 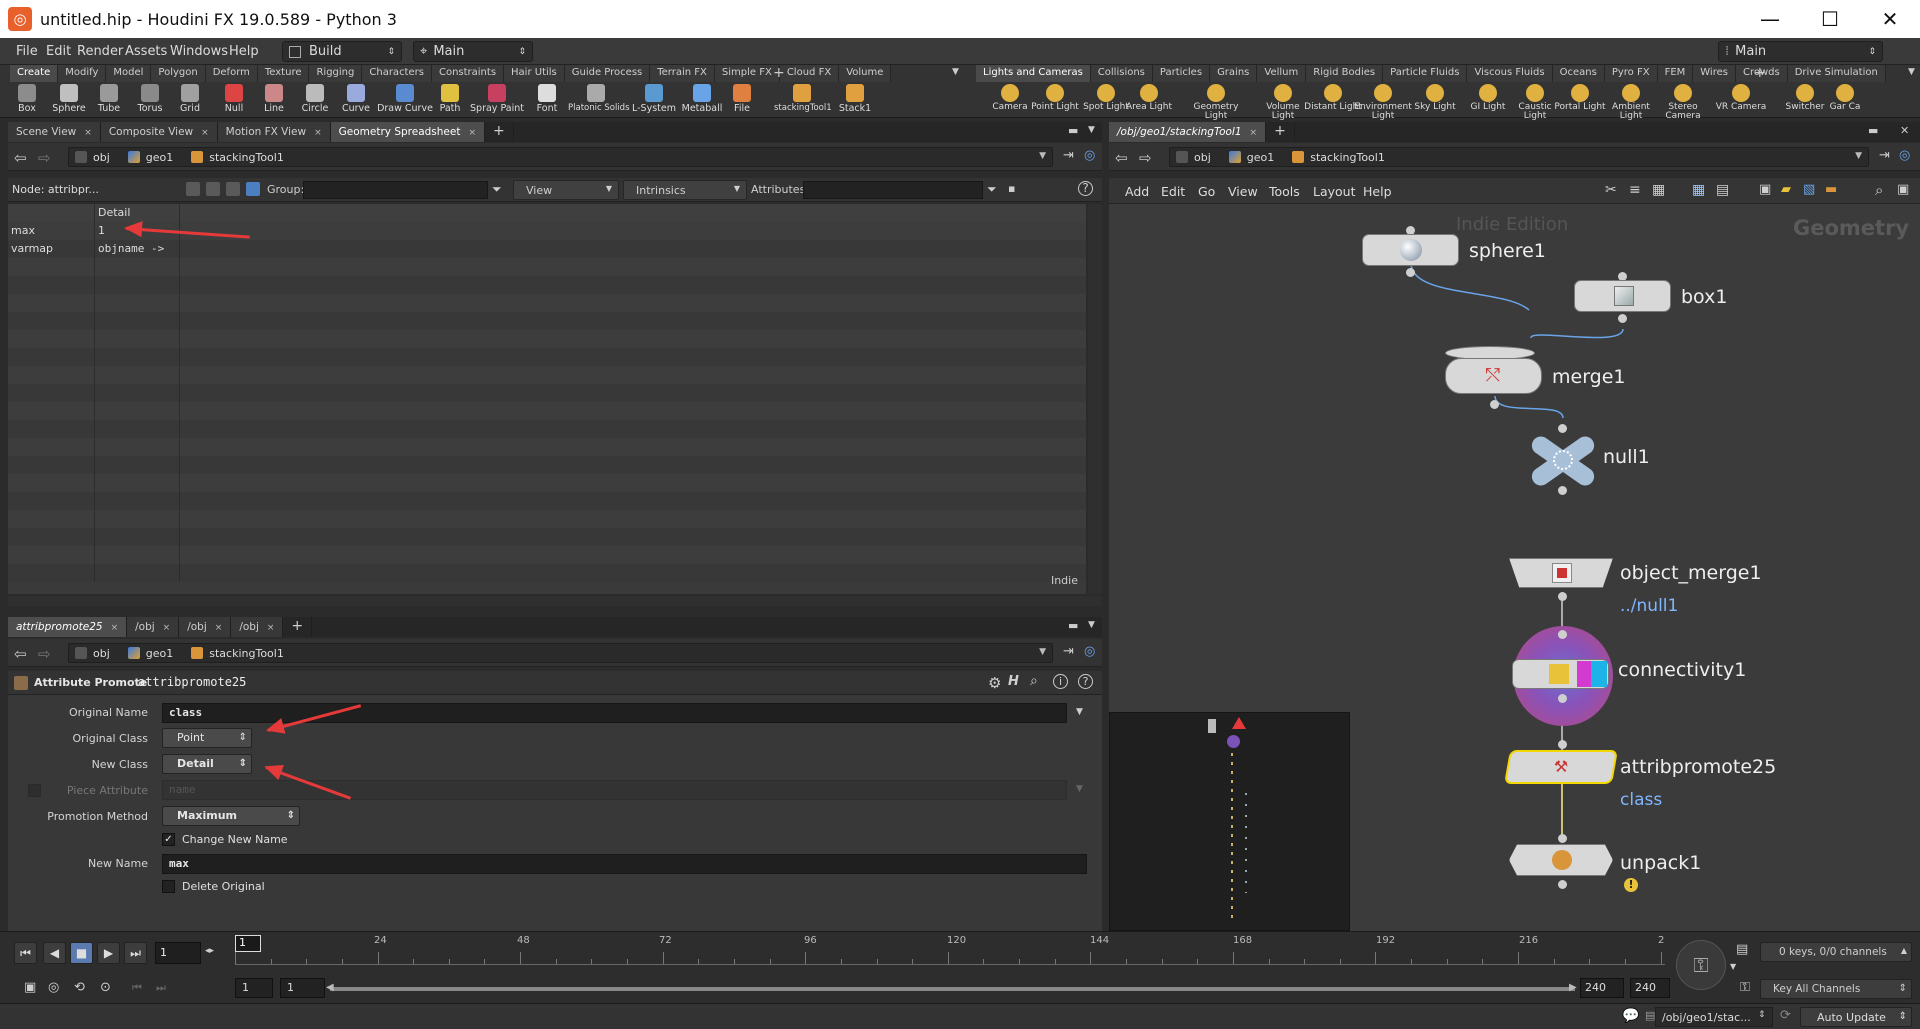 I want to click on shelf-tab-modify: Modify, so click(x=82, y=73).